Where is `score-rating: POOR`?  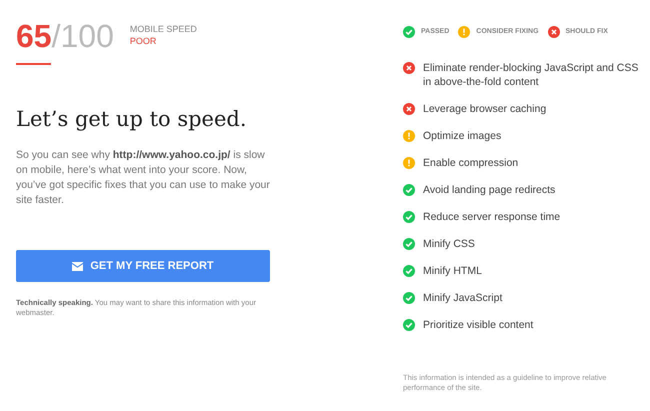 score-rating: POOR is located at coordinates (144, 41).